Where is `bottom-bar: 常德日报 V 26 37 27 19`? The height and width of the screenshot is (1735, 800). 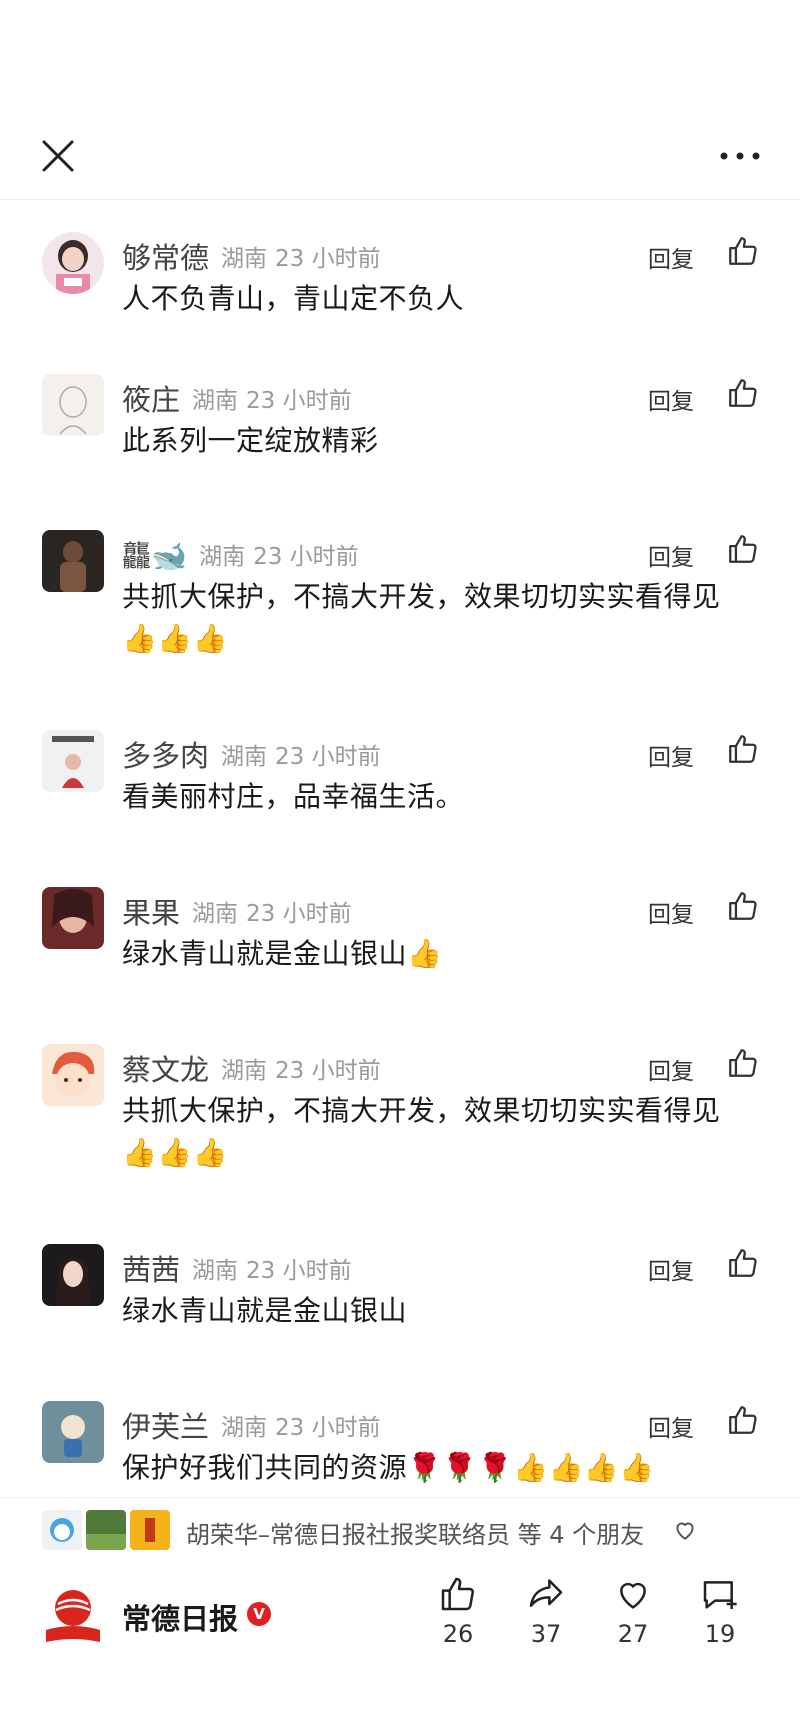 bottom-bar: 常德日报 V 26 37 27 19 is located at coordinates (400, 1650).